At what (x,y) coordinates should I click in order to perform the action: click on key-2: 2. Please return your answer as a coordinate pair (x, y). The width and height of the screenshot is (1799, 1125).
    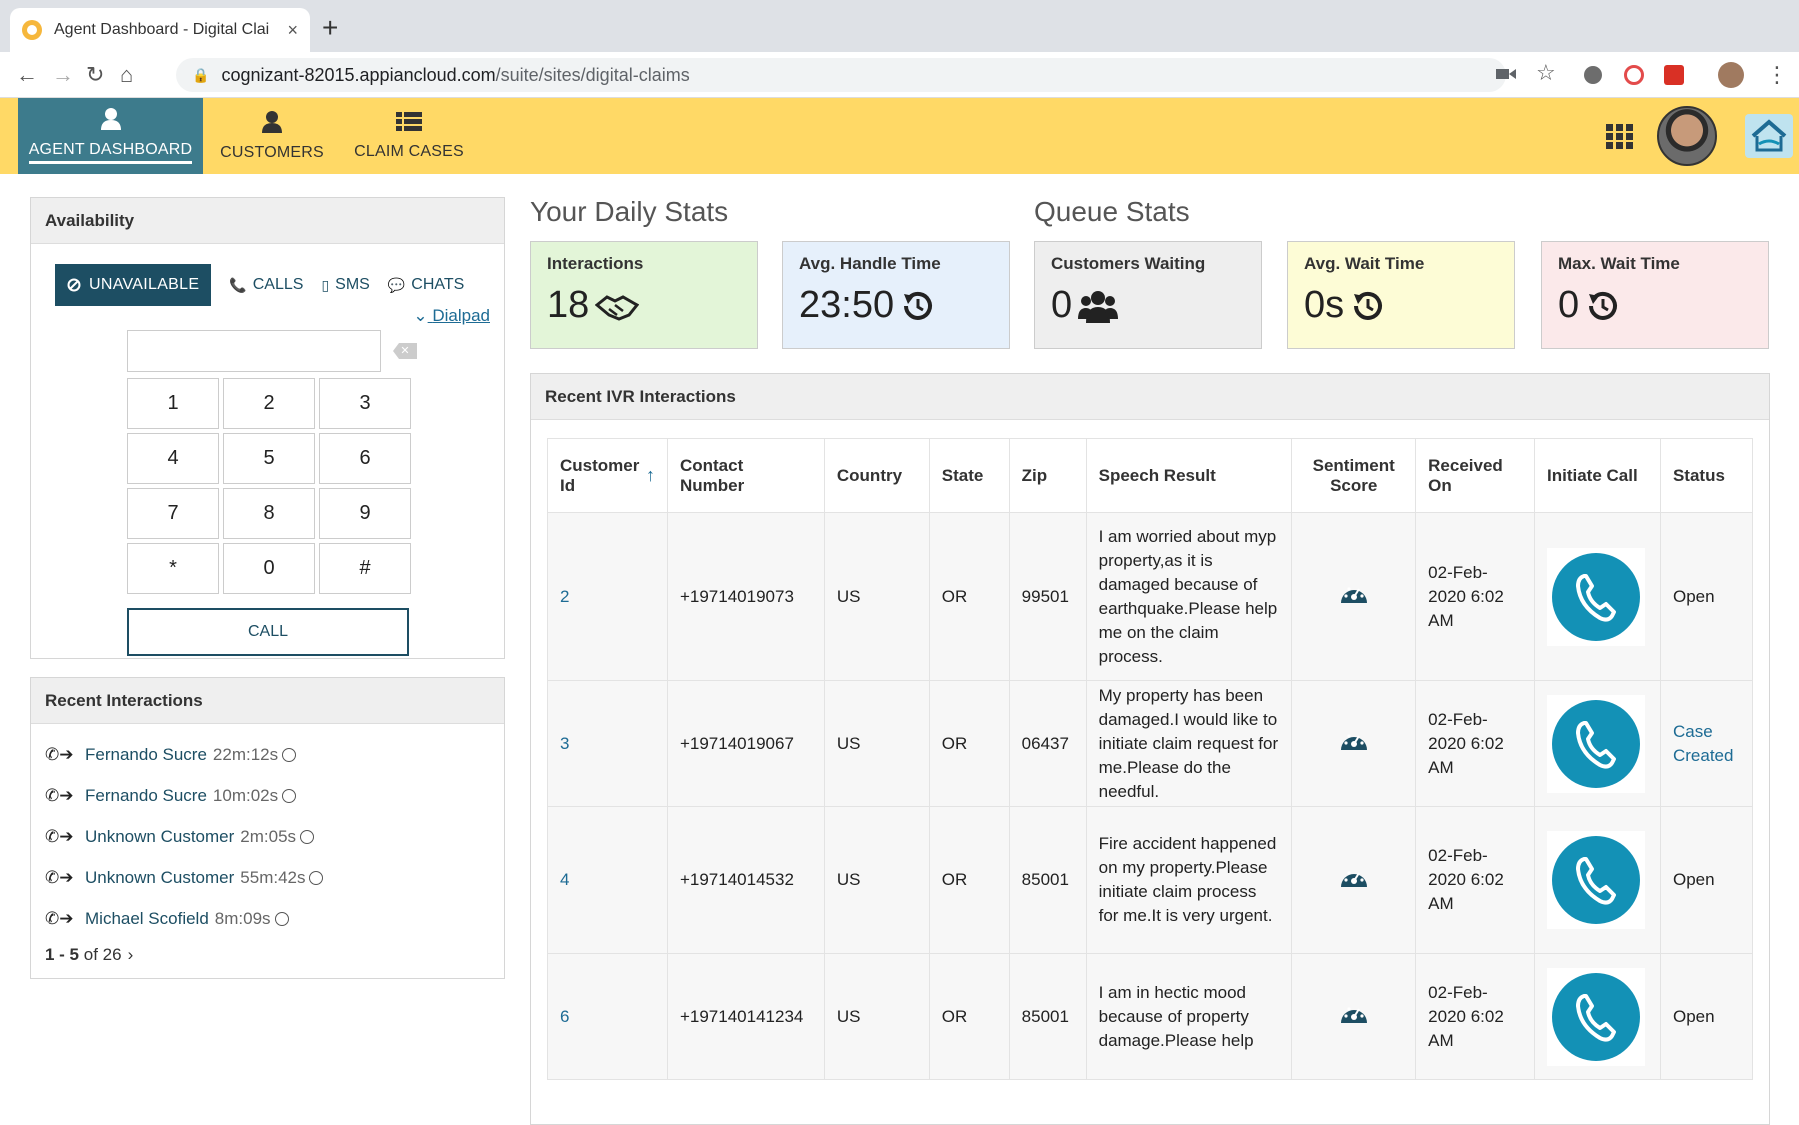
    Looking at the image, I should click on (269, 403).